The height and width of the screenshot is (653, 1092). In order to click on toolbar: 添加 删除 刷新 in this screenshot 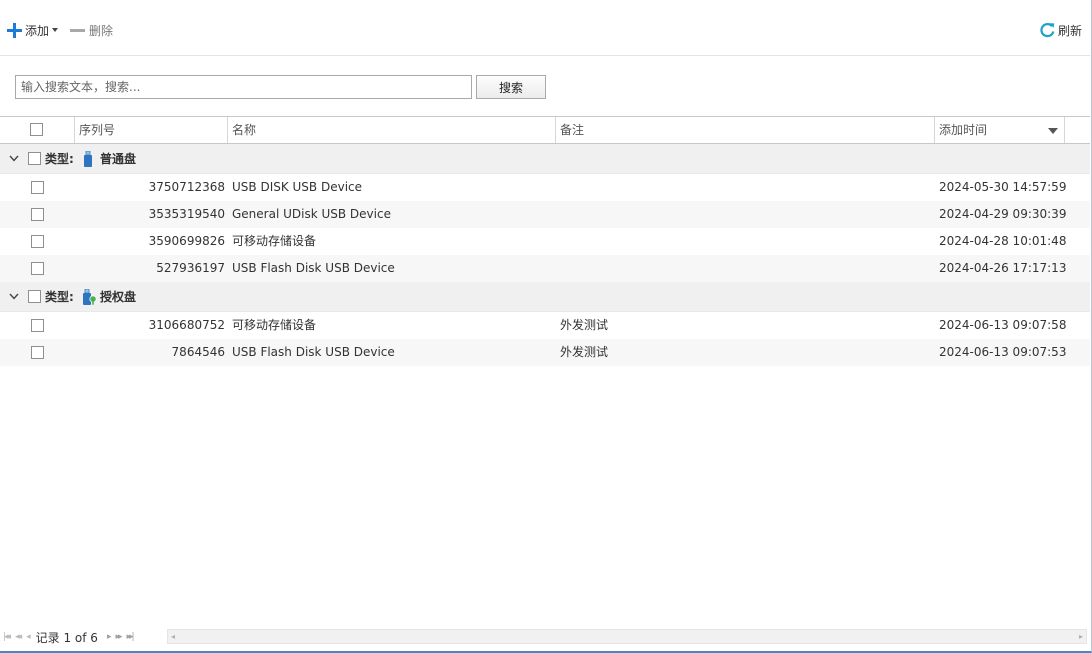, I will do `click(545, 28)`.